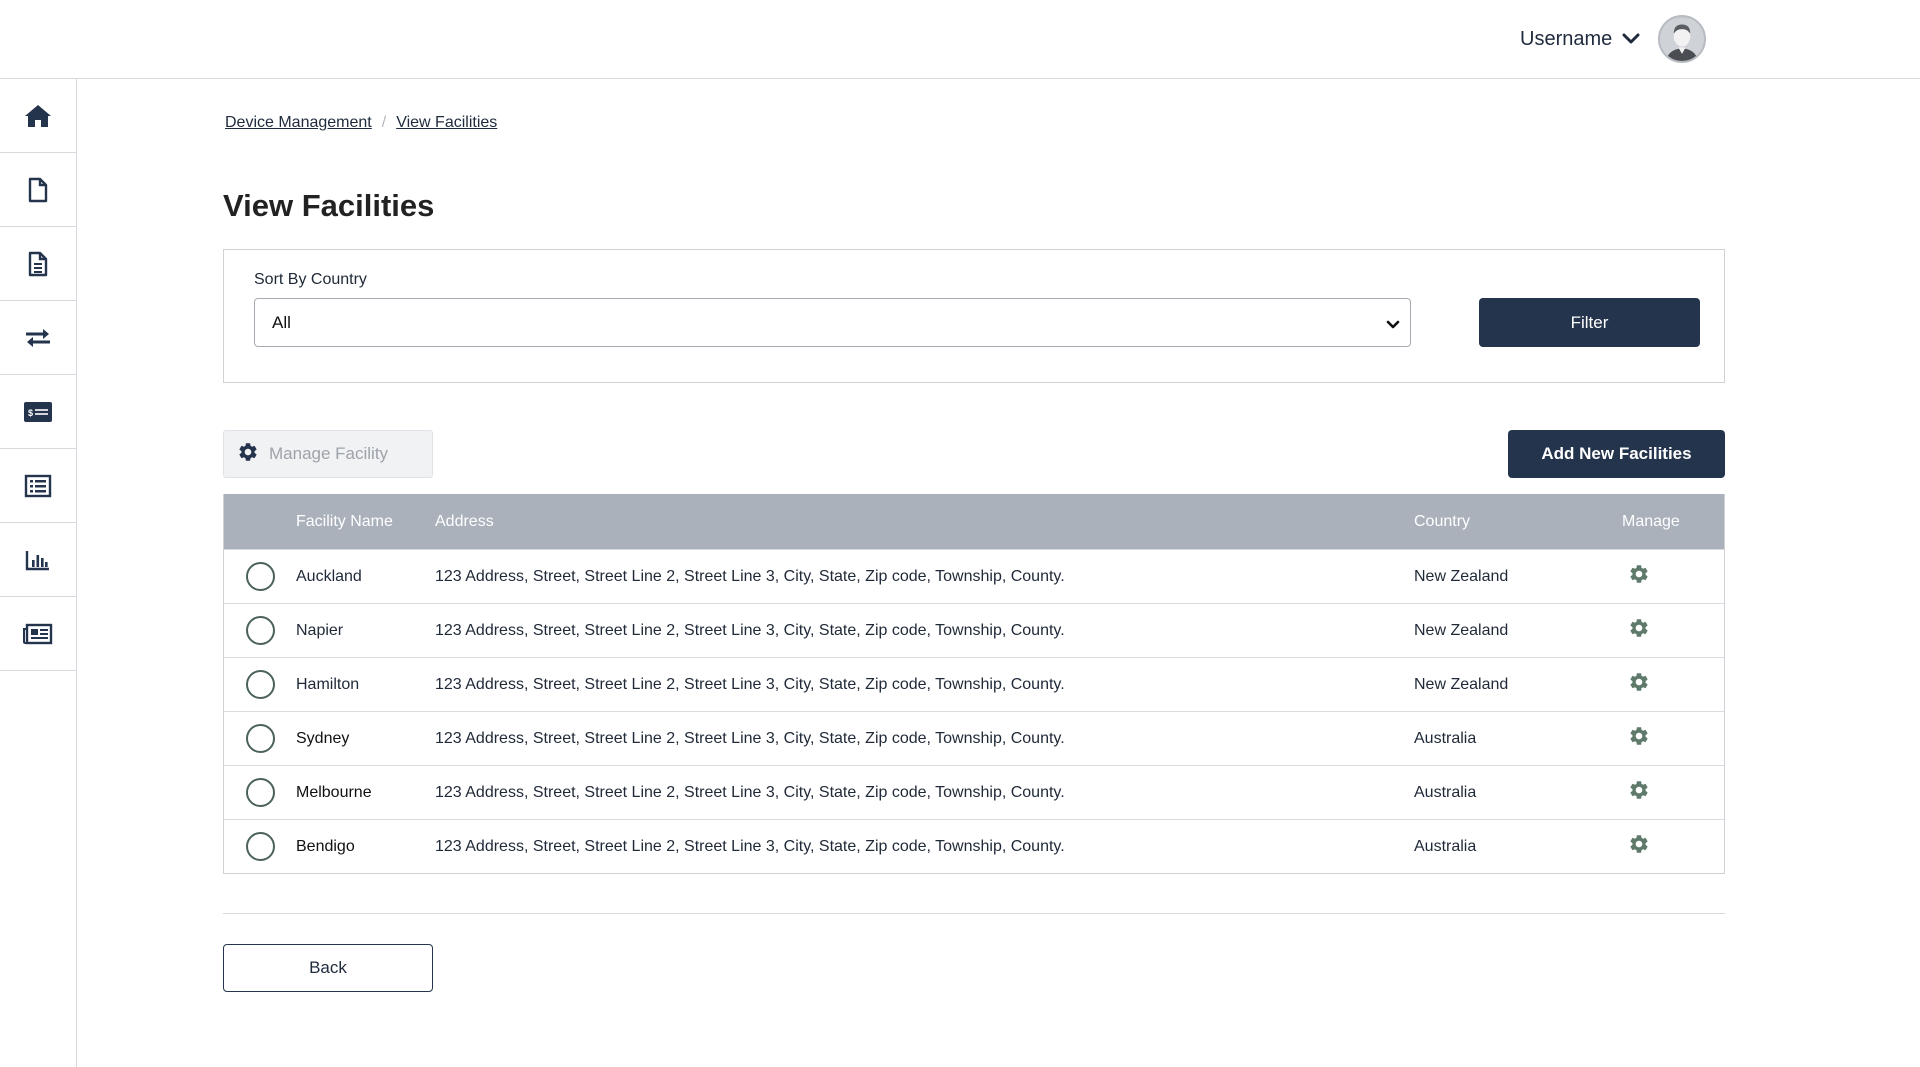 The height and width of the screenshot is (1067, 1920). Describe the element at coordinates (281, 322) in the screenshot. I see `country-select-value: All` at that location.